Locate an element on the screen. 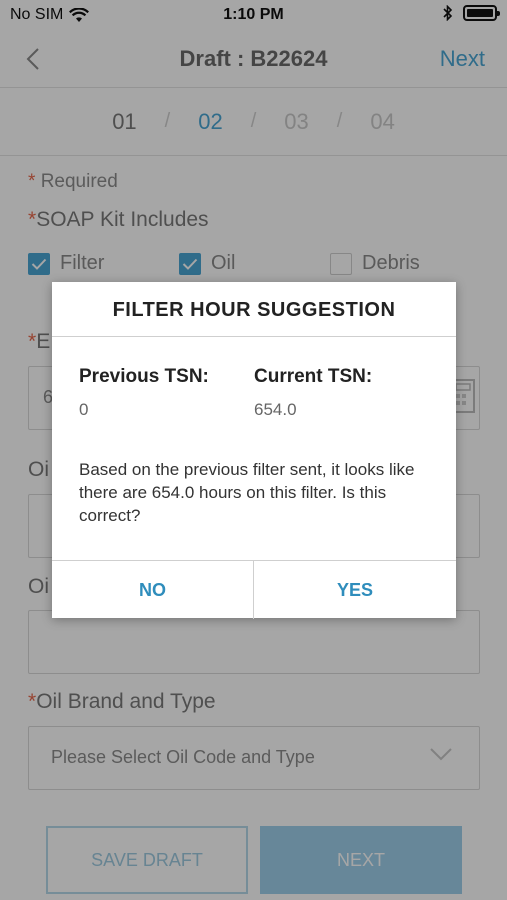  dialog-title: FILTER HOUR SUGGESTION is located at coordinates (254, 309).